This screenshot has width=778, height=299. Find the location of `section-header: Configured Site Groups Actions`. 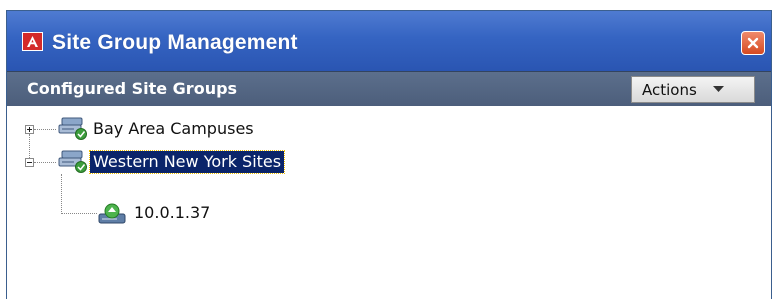

section-header: Configured Site Groups Actions is located at coordinates (389, 88).